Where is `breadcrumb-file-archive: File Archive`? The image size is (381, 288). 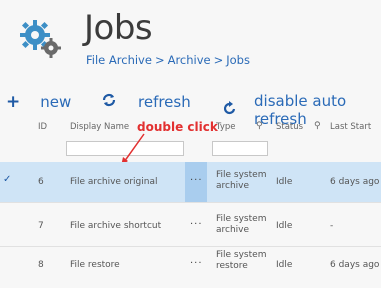
breadcrumb-file-archive: File Archive is located at coordinates (119, 60).